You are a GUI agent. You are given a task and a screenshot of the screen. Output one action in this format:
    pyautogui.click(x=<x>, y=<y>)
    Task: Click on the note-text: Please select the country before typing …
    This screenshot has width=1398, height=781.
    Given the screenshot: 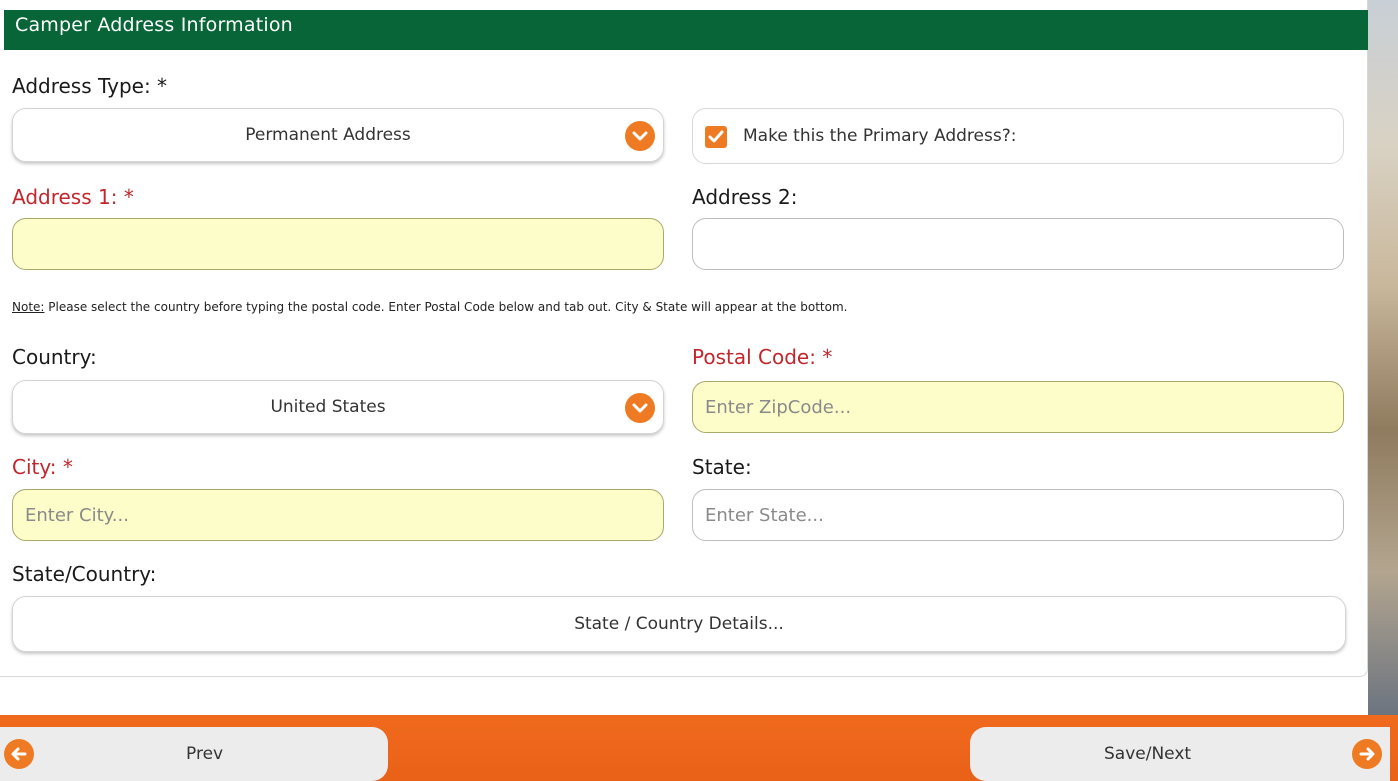 What is the action you would take?
    pyautogui.click(x=446, y=307)
    